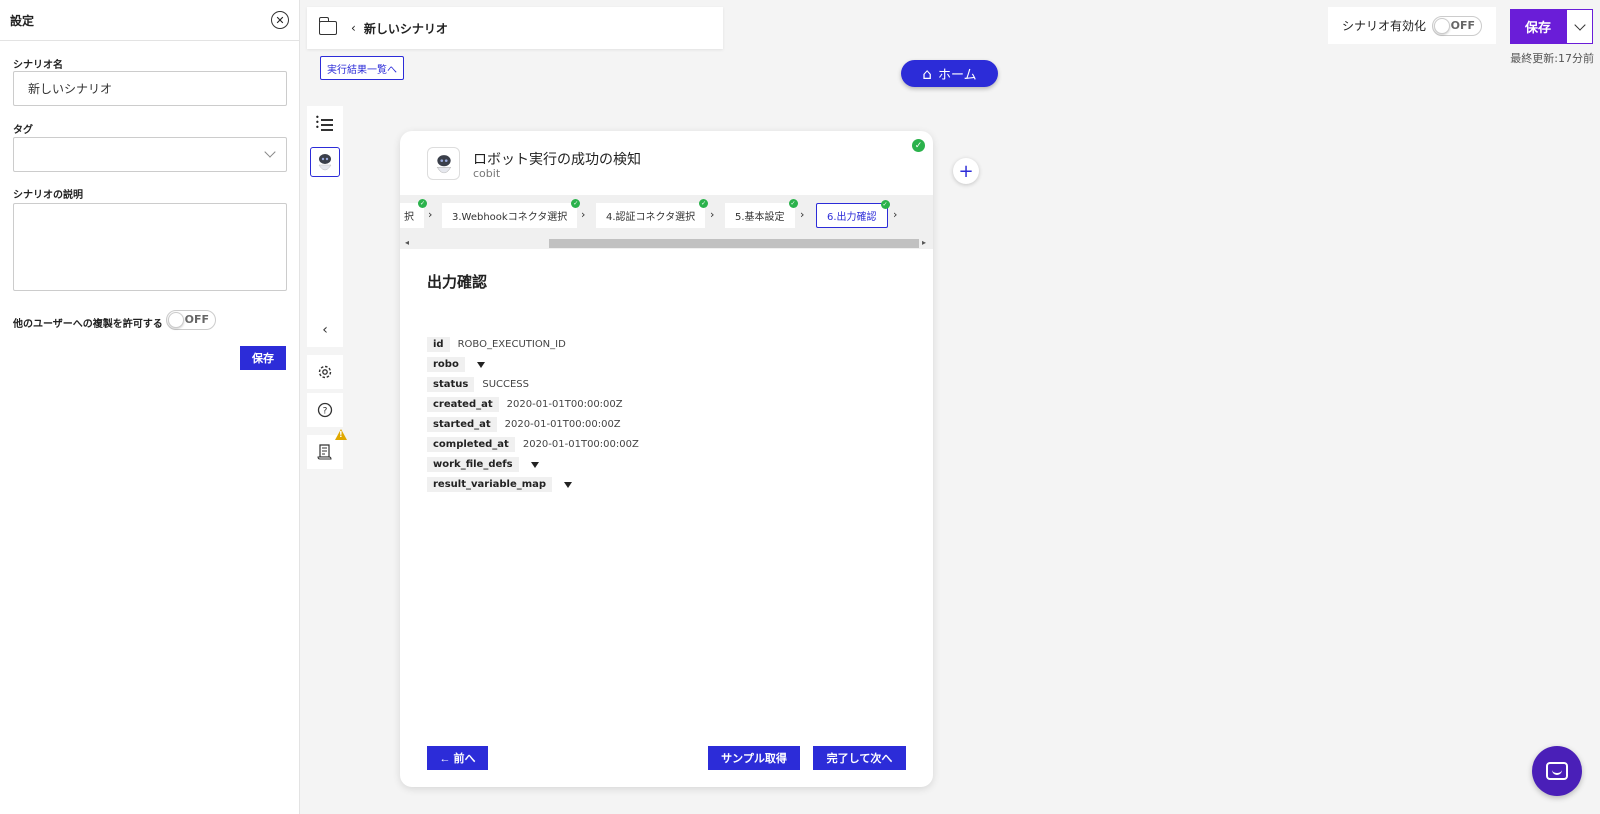 This screenshot has width=1600, height=814. Describe the element at coordinates (150, 154) in the screenshot. I see `tag-select` at that location.